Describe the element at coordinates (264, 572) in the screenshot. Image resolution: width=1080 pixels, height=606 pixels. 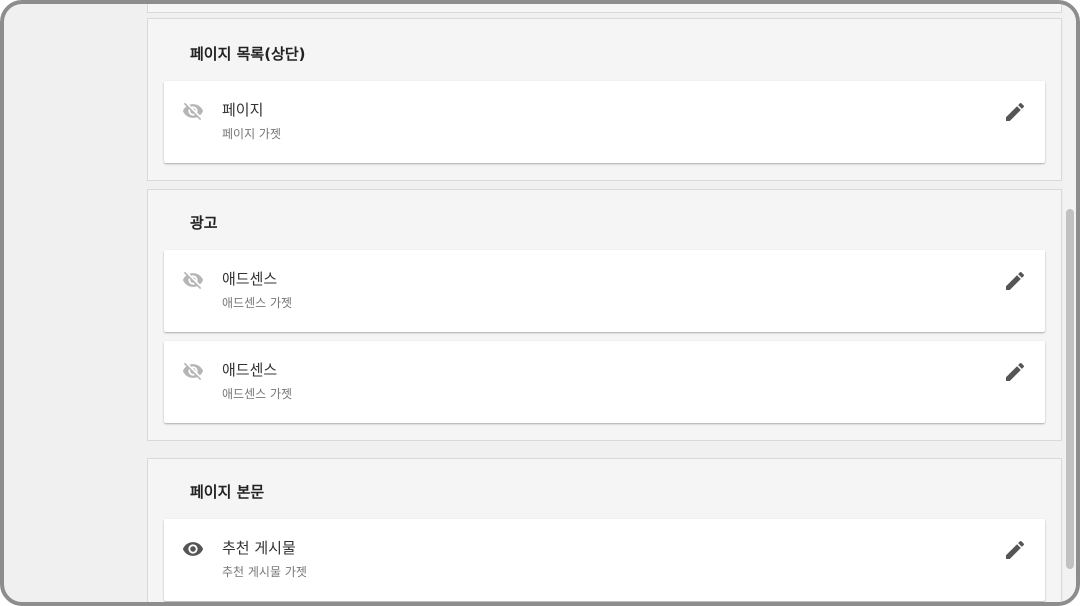
I see `gadget-subtitle: 추천 게시물 가젯` at that location.